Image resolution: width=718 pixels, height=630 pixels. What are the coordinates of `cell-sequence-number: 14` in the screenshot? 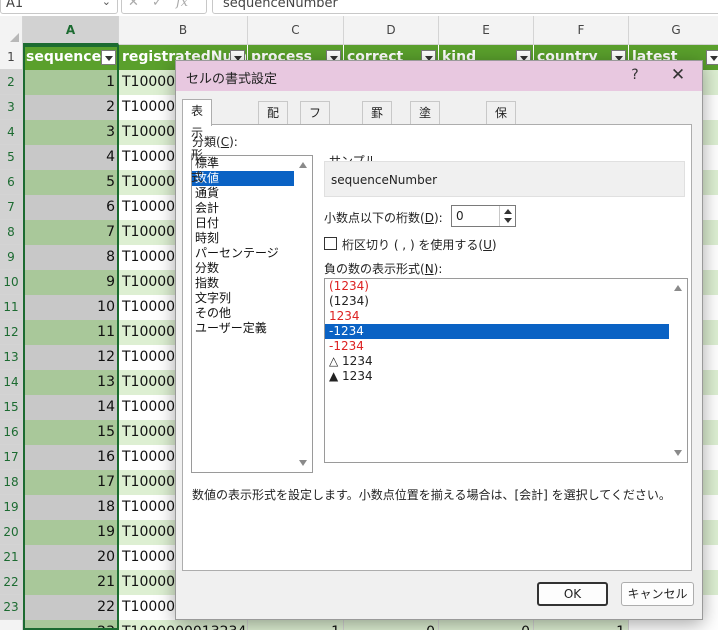 It's located at (71, 407).